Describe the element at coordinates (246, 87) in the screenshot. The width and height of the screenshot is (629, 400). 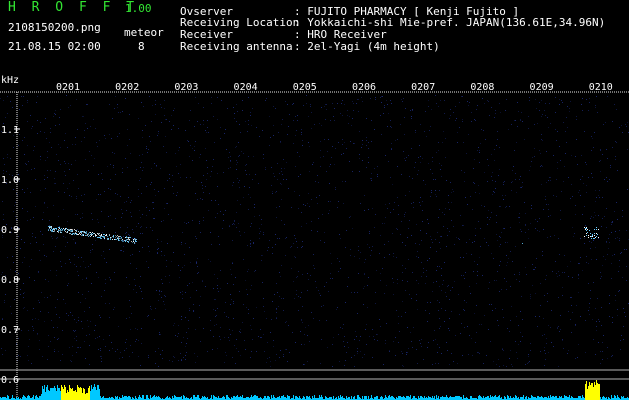
I see `time-tick-label: 0204` at that location.